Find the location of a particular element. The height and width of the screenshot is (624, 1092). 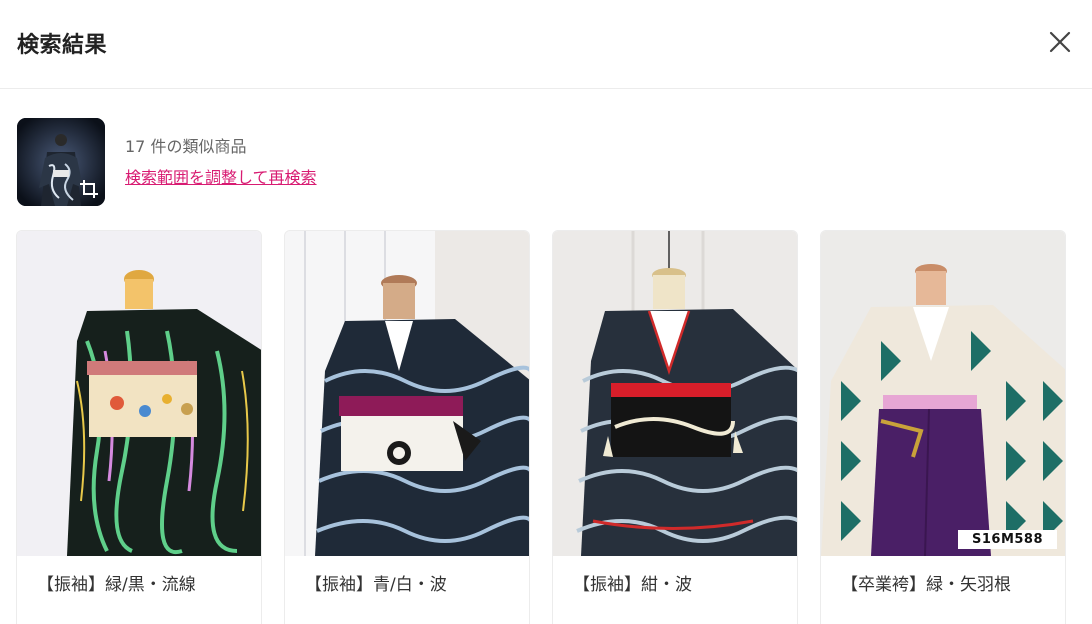

close-button is located at coordinates (1060, 42).